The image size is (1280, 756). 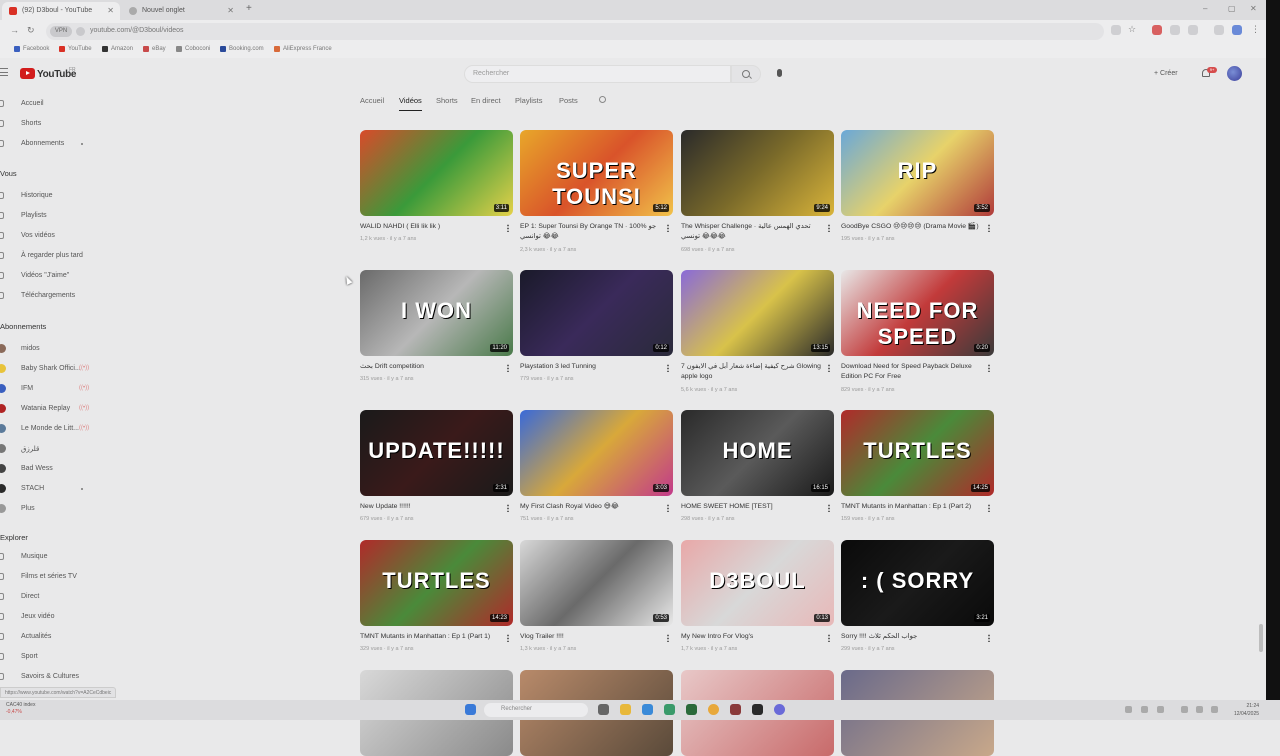 What do you see at coordinates (1184, 709) in the screenshot?
I see `wifi-icon` at bounding box center [1184, 709].